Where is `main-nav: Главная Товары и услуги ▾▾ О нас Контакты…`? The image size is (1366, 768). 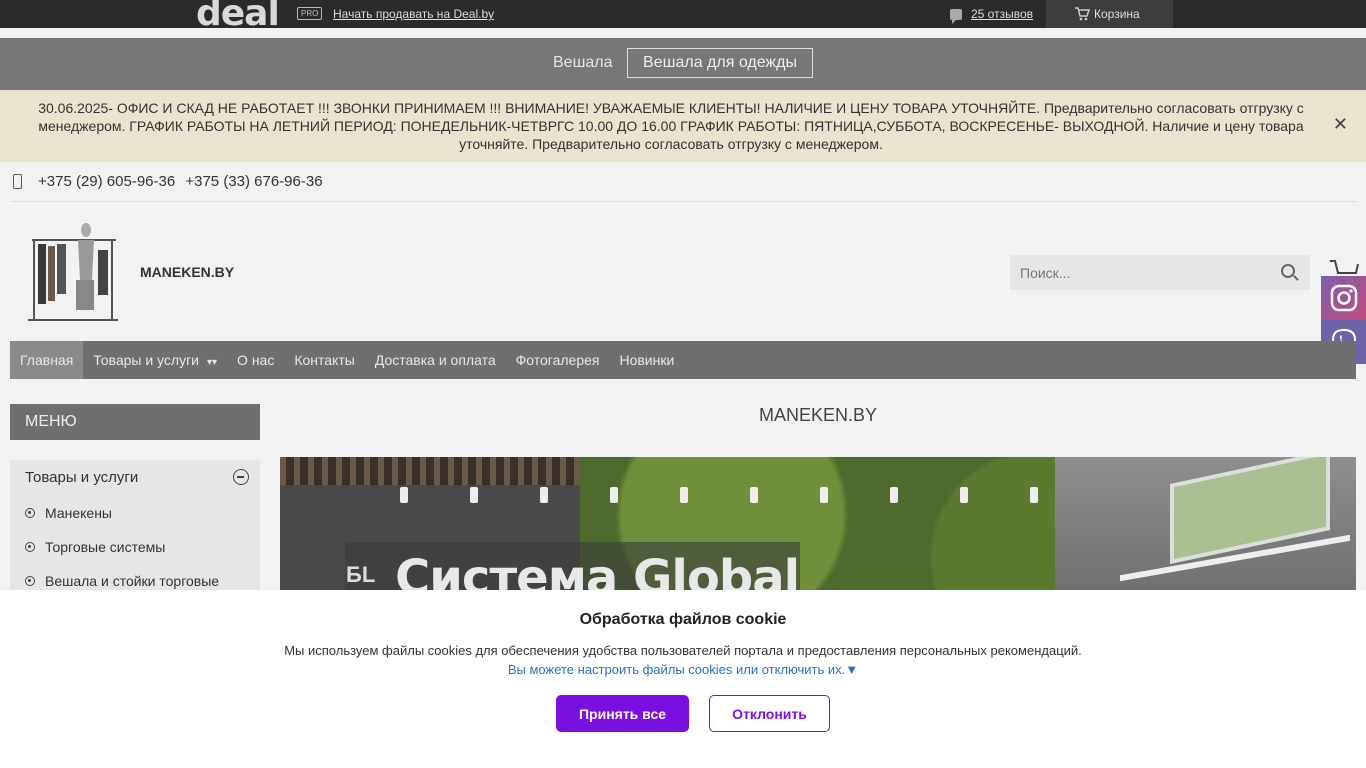 main-nav: Главная Товары и услуги ▾▾ О нас Контакты… is located at coordinates (683, 360).